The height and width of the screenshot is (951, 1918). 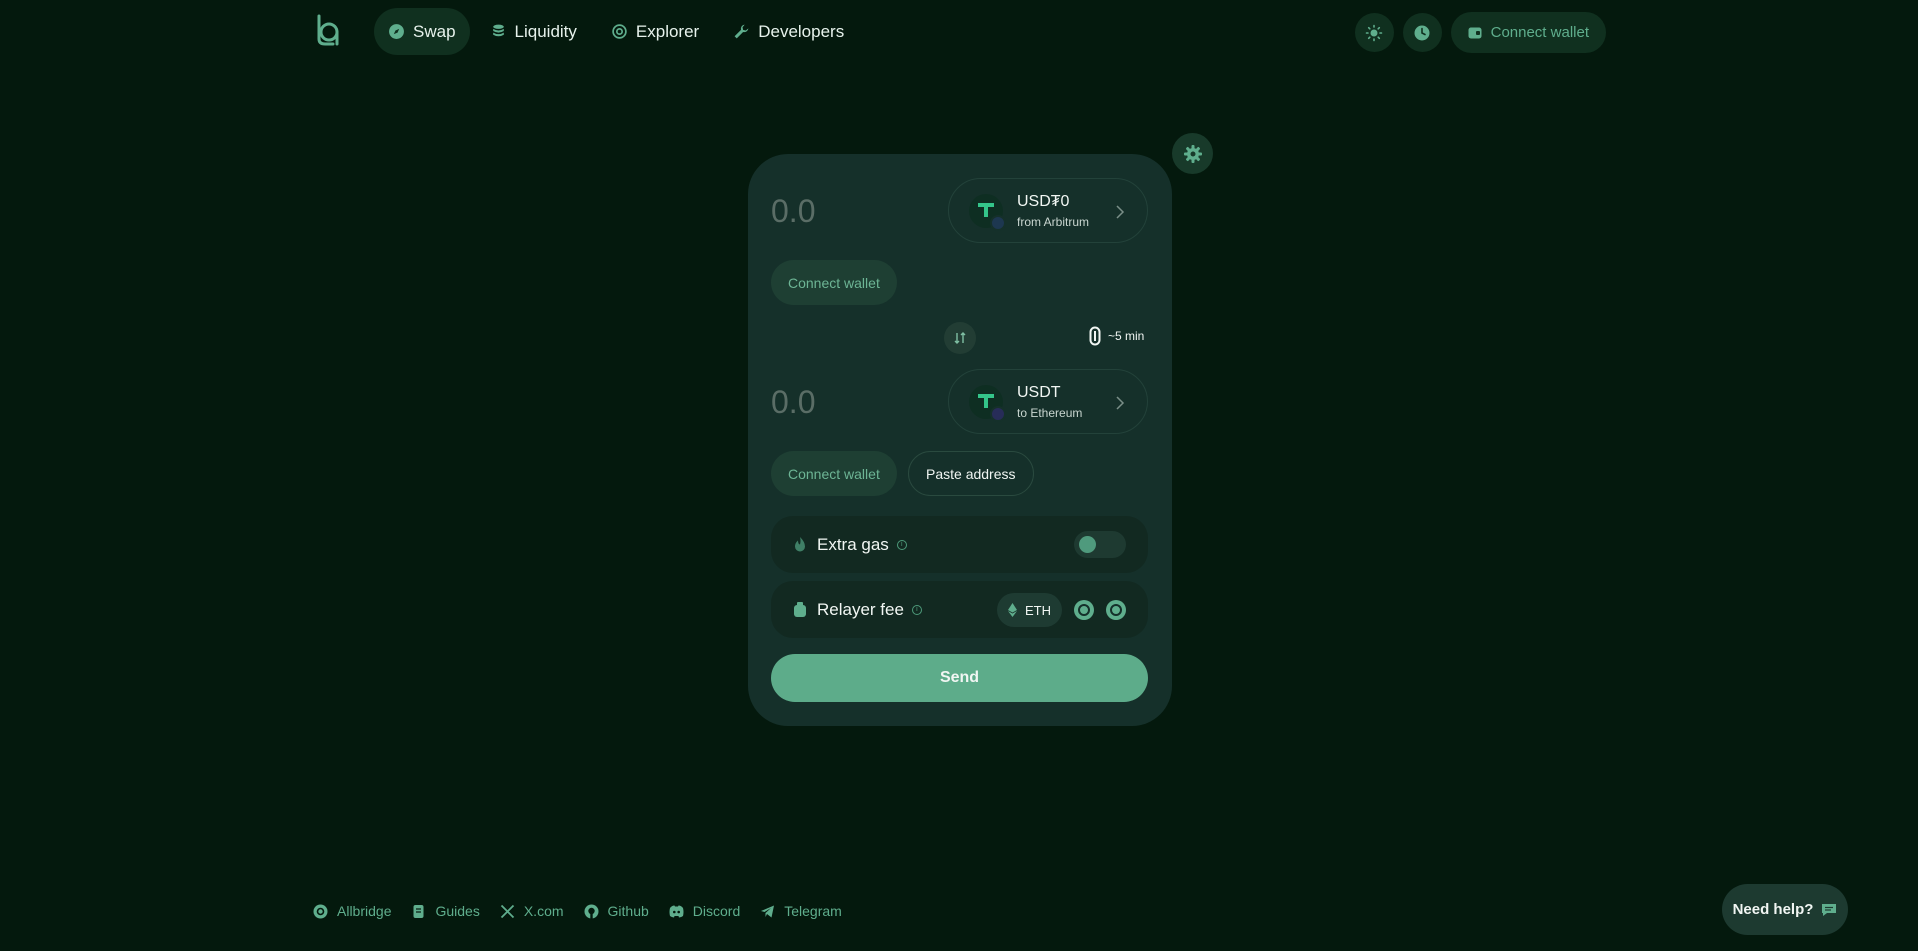 I want to click on wallet-icon, so click(x=1475, y=32).